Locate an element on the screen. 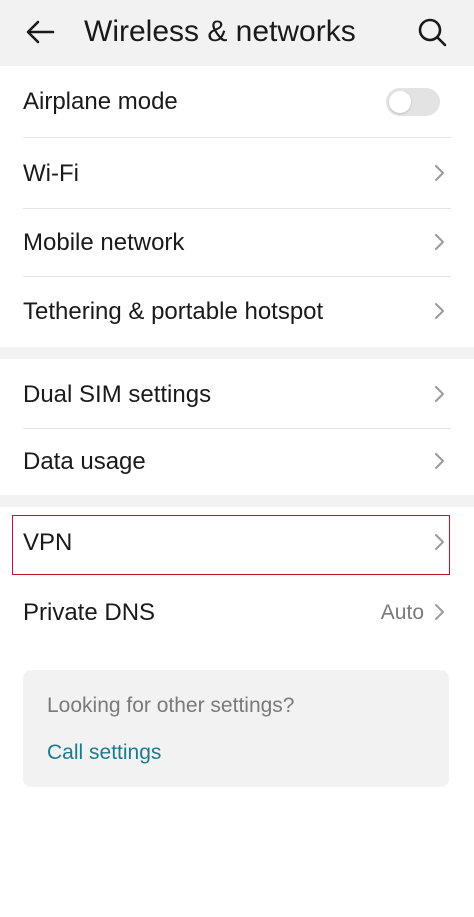  settings-row-dual-sim: Dual SIM settings is located at coordinates (237, 393).